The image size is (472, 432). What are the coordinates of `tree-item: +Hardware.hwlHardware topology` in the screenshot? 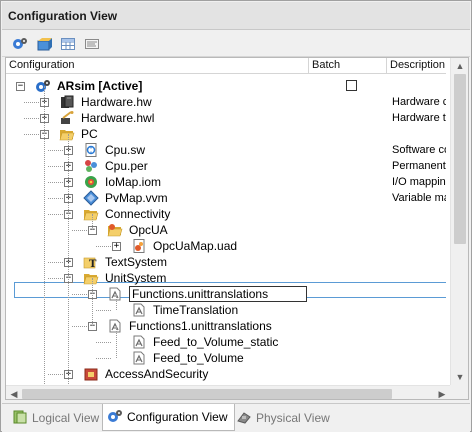 It's located at (226, 118).